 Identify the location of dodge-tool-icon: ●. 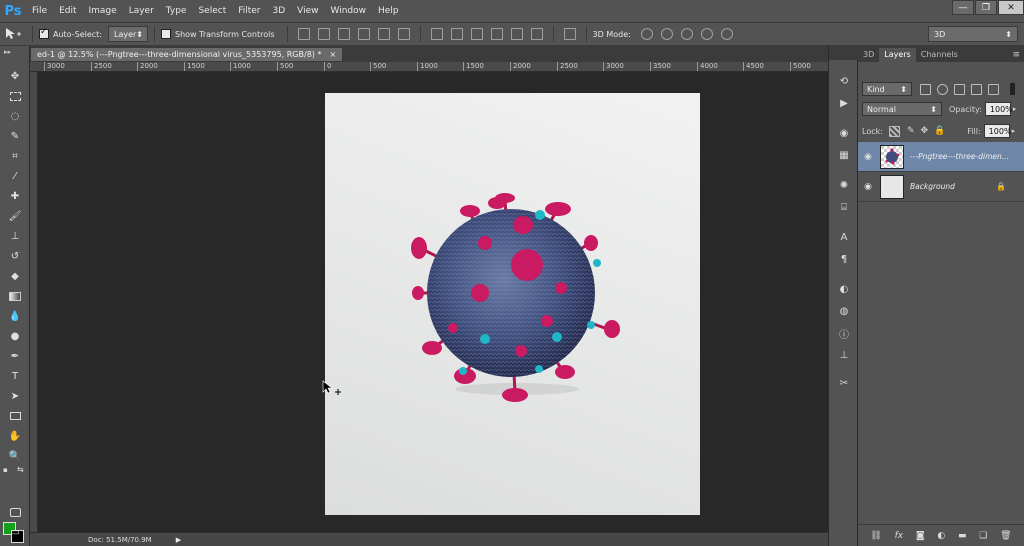
(15, 336).